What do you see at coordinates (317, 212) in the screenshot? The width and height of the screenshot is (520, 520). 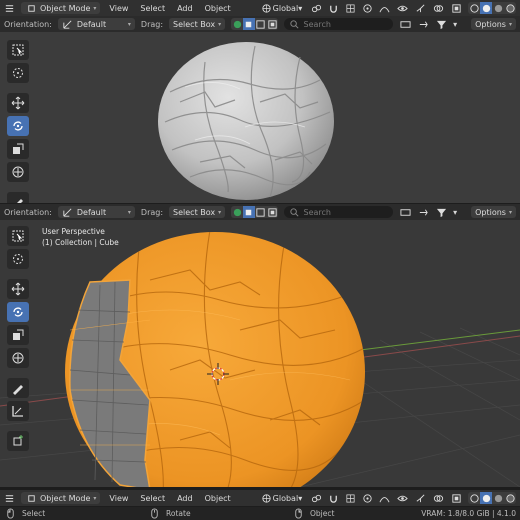 I see `search-placeholder: Search` at bounding box center [317, 212].